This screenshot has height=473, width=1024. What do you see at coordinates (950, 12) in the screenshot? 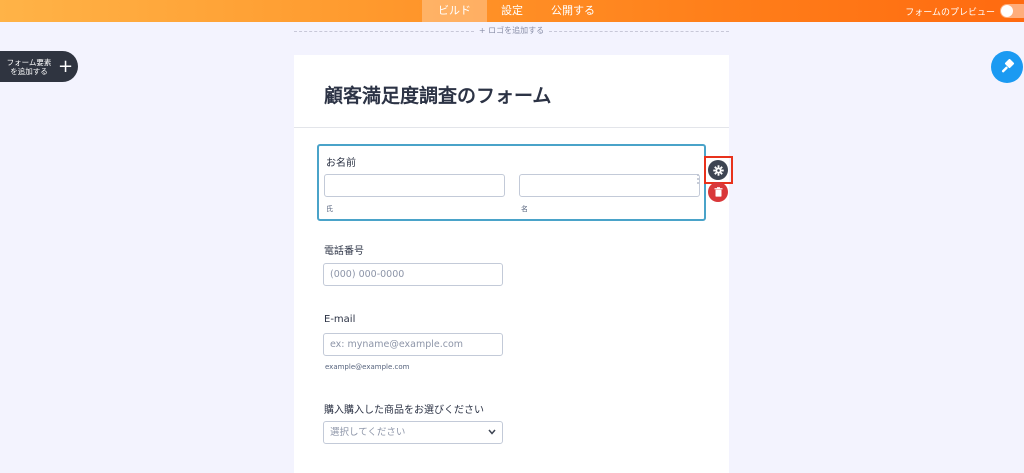
I see `preview-label: フォームのプレビュー` at bounding box center [950, 12].